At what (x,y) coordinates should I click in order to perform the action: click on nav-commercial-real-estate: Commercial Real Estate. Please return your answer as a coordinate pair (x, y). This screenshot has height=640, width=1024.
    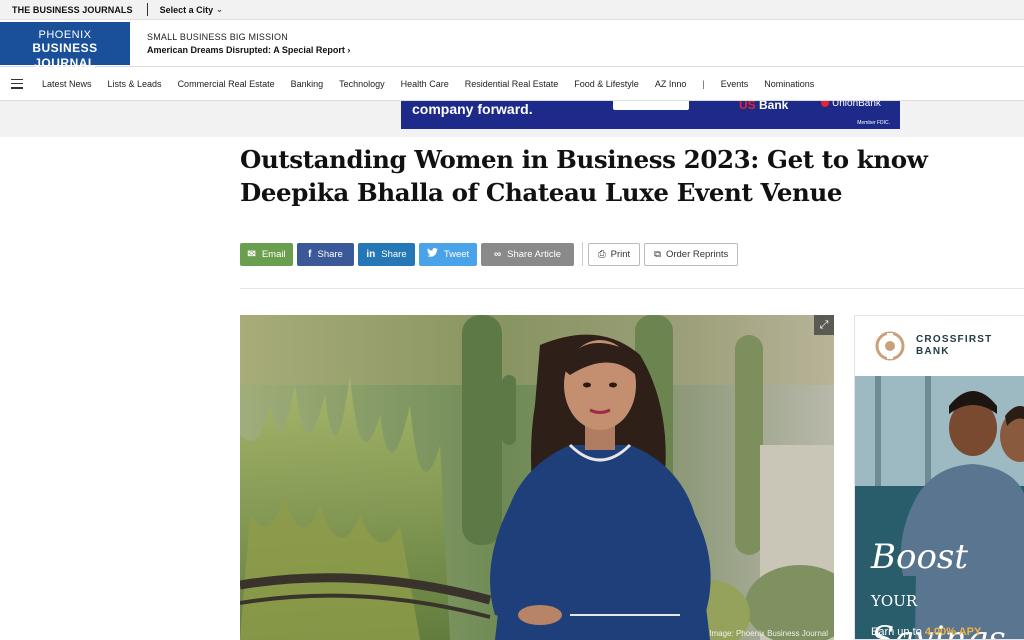
    Looking at the image, I should click on (226, 84).